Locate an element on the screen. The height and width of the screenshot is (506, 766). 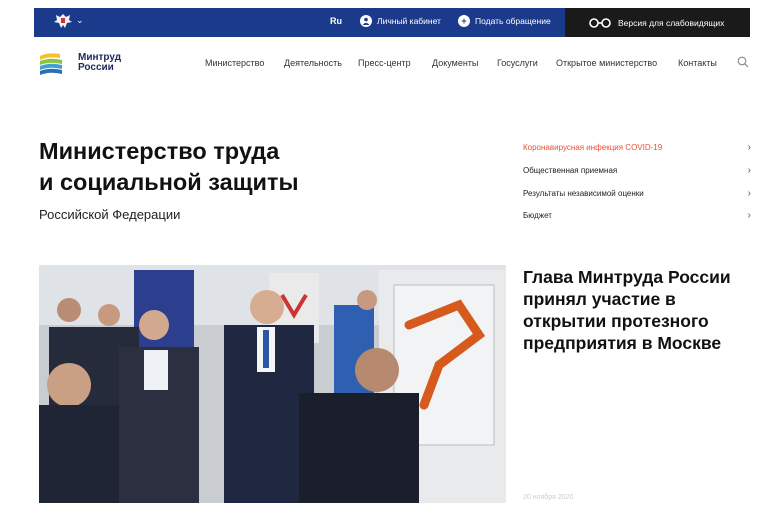
plus-icon: + is located at coordinates (464, 21).